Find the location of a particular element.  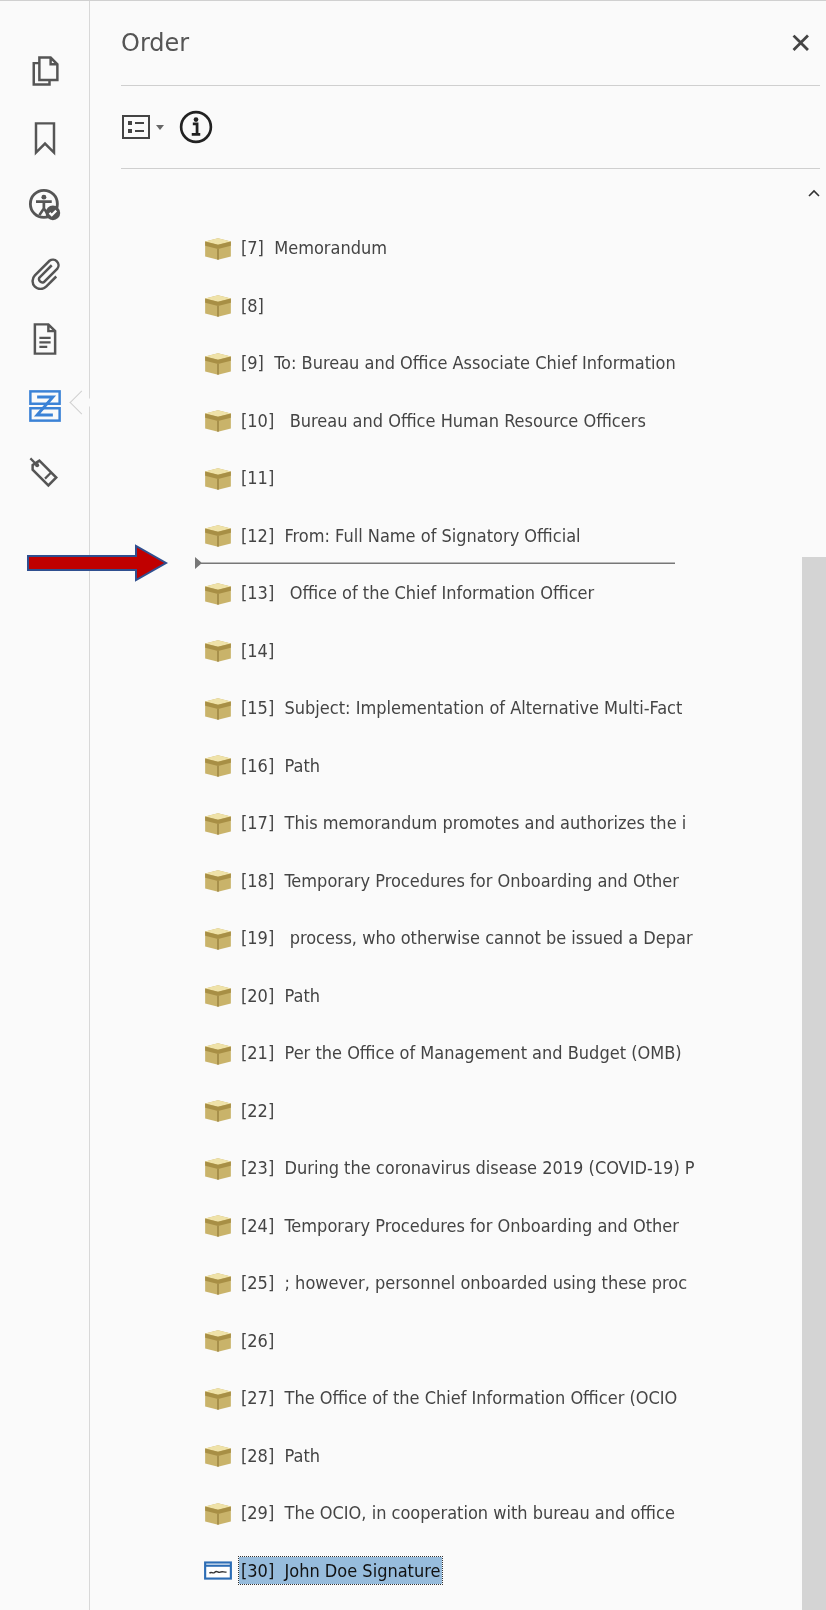

order-item: [29] The OCIO, in cooperation with bureau and office is located at coordinates (458, 1513).